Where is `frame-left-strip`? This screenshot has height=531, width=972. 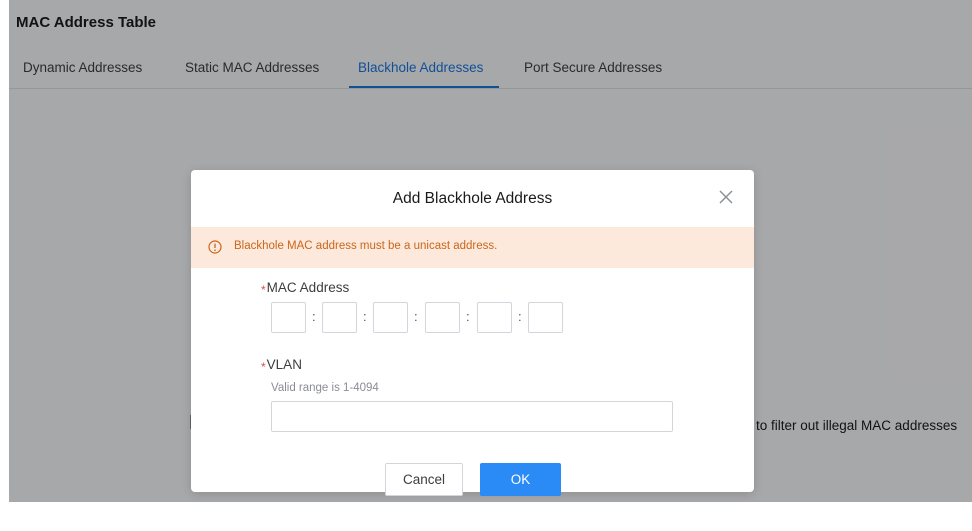 frame-left-strip is located at coordinates (4, 265).